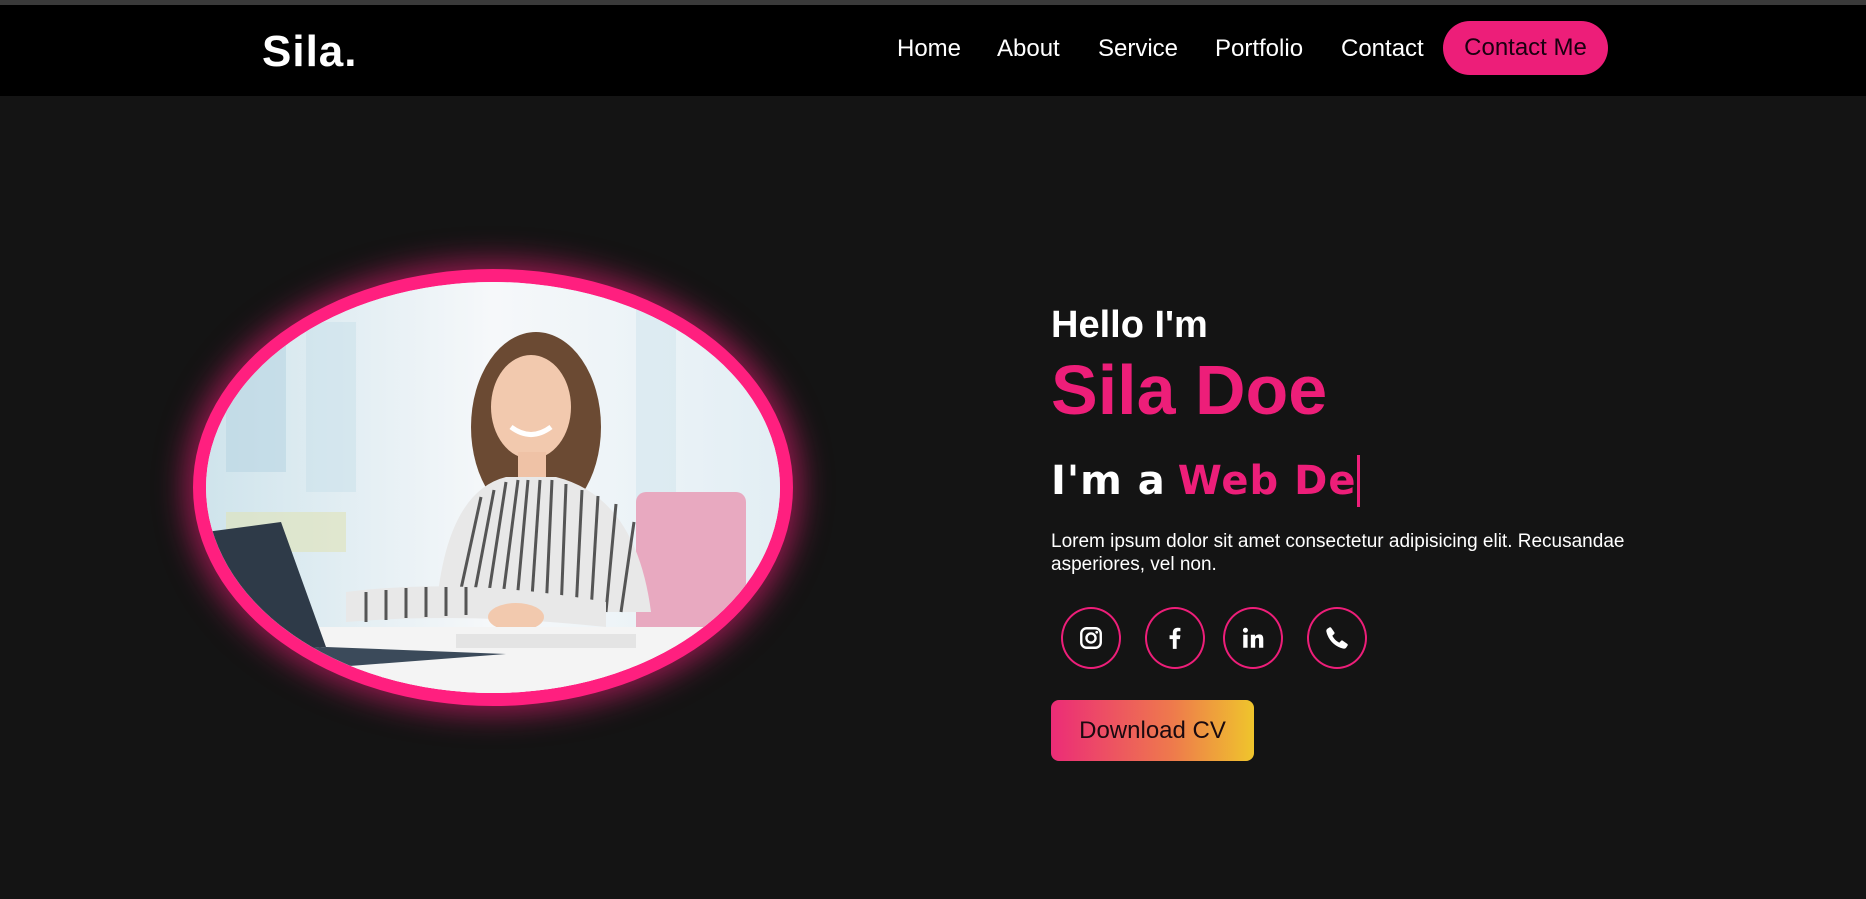 This screenshot has height=899, width=1866. What do you see at coordinates (1359, 481) in the screenshot?
I see `typing-cursor` at bounding box center [1359, 481].